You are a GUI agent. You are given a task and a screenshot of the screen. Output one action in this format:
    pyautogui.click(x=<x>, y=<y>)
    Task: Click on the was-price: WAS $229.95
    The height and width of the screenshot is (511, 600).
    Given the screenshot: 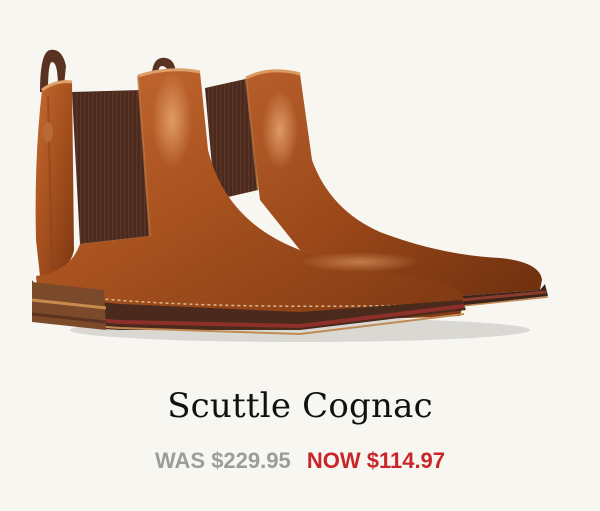 What is the action you would take?
    pyautogui.click(x=222, y=460)
    